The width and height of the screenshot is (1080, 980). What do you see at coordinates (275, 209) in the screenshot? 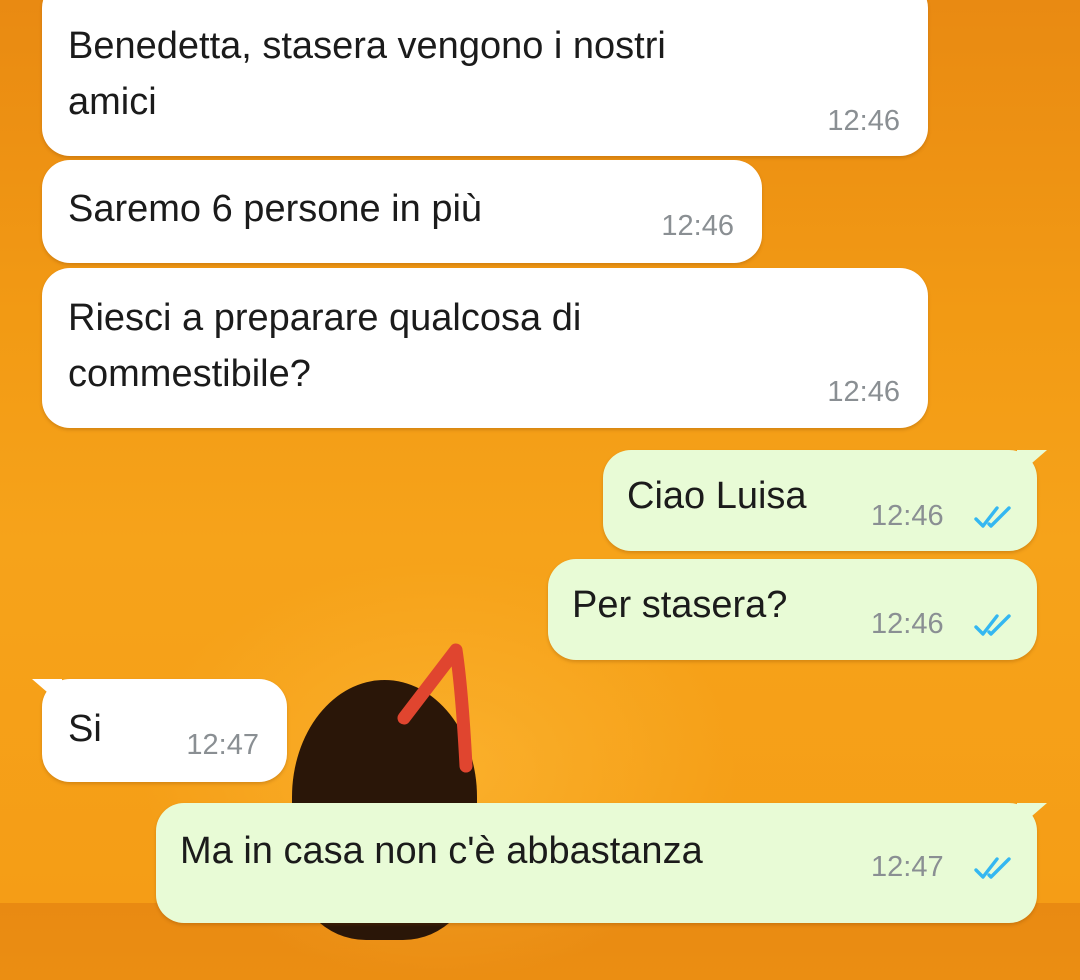
I see `message-text: Saremo 6 persone in più` at bounding box center [275, 209].